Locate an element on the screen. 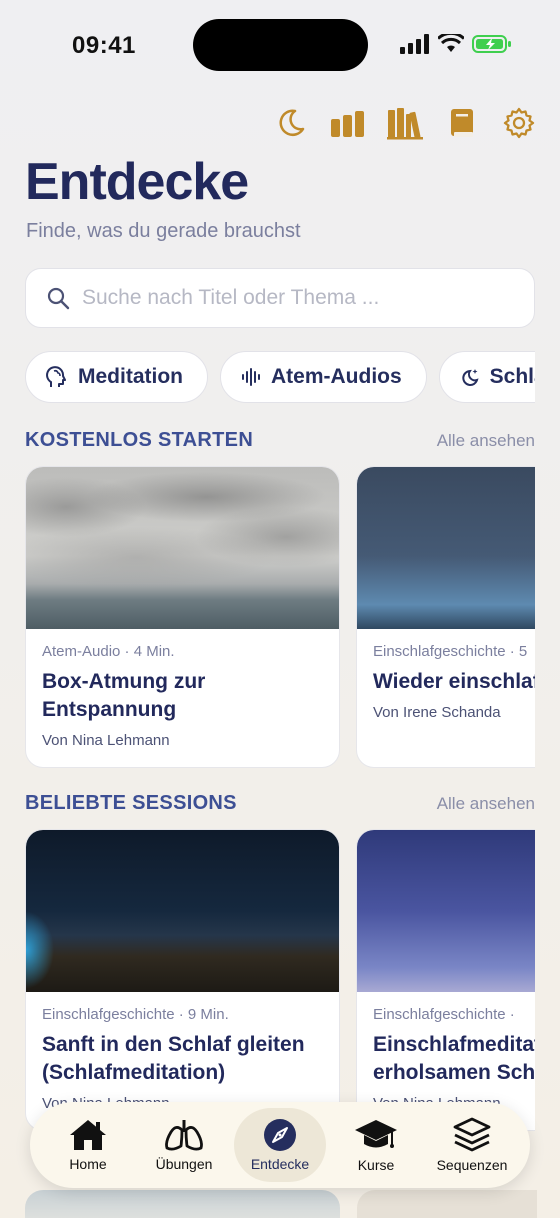  dynamic-island is located at coordinates (280, 45).